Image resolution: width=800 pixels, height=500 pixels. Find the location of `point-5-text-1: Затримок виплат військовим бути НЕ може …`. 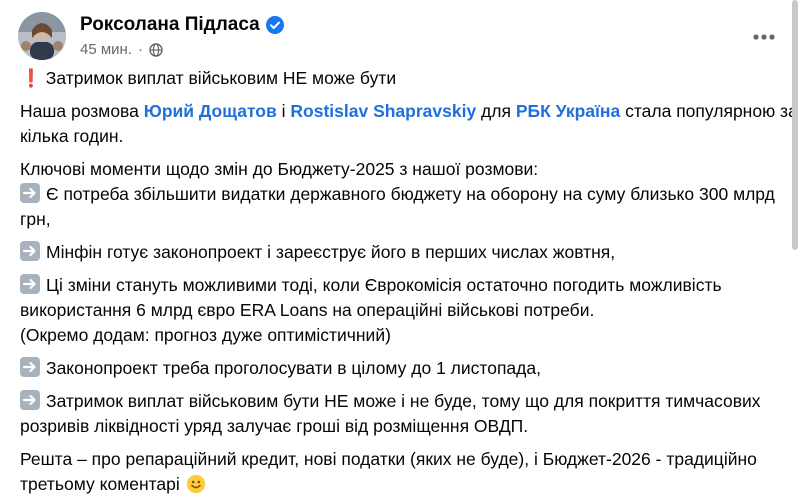

point-5-text-1: Затримок виплат військовим бути НЕ може … is located at coordinates (403, 401).